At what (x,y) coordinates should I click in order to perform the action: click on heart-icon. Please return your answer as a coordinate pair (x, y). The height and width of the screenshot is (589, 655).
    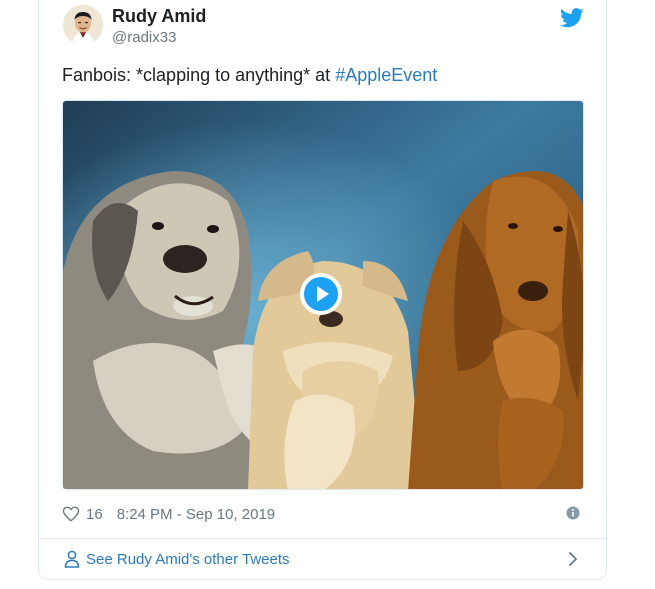
    Looking at the image, I should click on (71, 514).